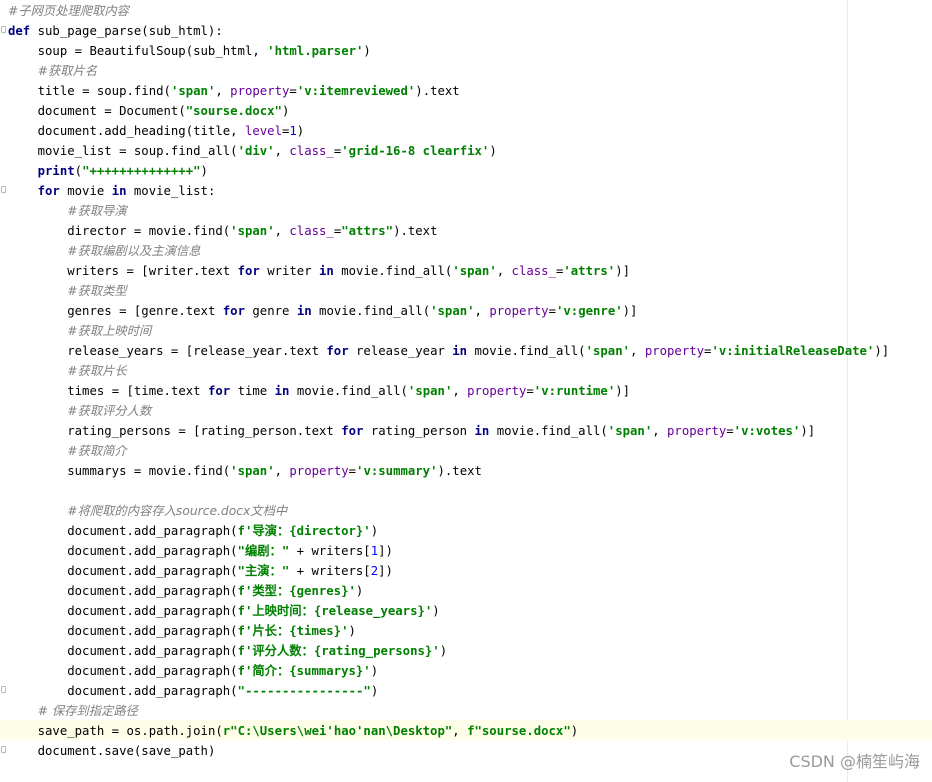 The width and height of the screenshot is (932, 782). What do you see at coordinates (448, 671) in the screenshot?
I see `code-line: document.add_paragraph(f'简介：{summarys}')` at bounding box center [448, 671].